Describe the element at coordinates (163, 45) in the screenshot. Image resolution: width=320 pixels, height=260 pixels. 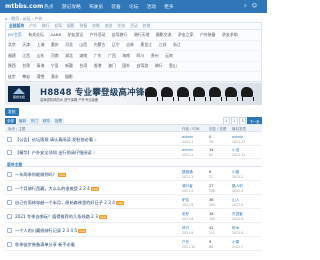
I see `category-link: 江苏` at that location.